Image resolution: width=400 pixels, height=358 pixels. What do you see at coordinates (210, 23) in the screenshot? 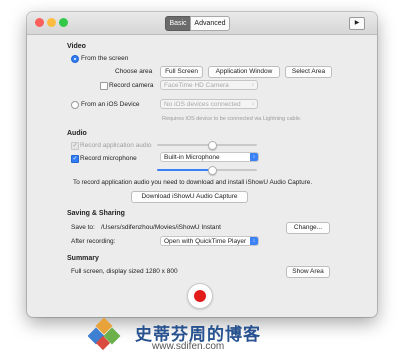
I see `tab-advanced: Advanced` at bounding box center [210, 23].